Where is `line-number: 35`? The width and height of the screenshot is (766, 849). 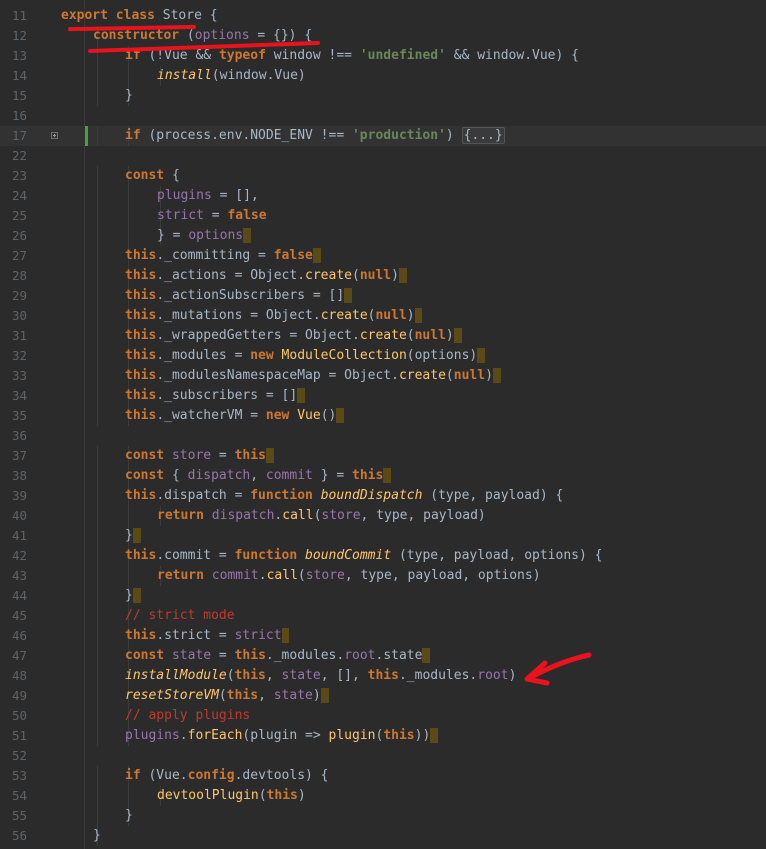 line-number: 35 is located at coordinates (19, 415).